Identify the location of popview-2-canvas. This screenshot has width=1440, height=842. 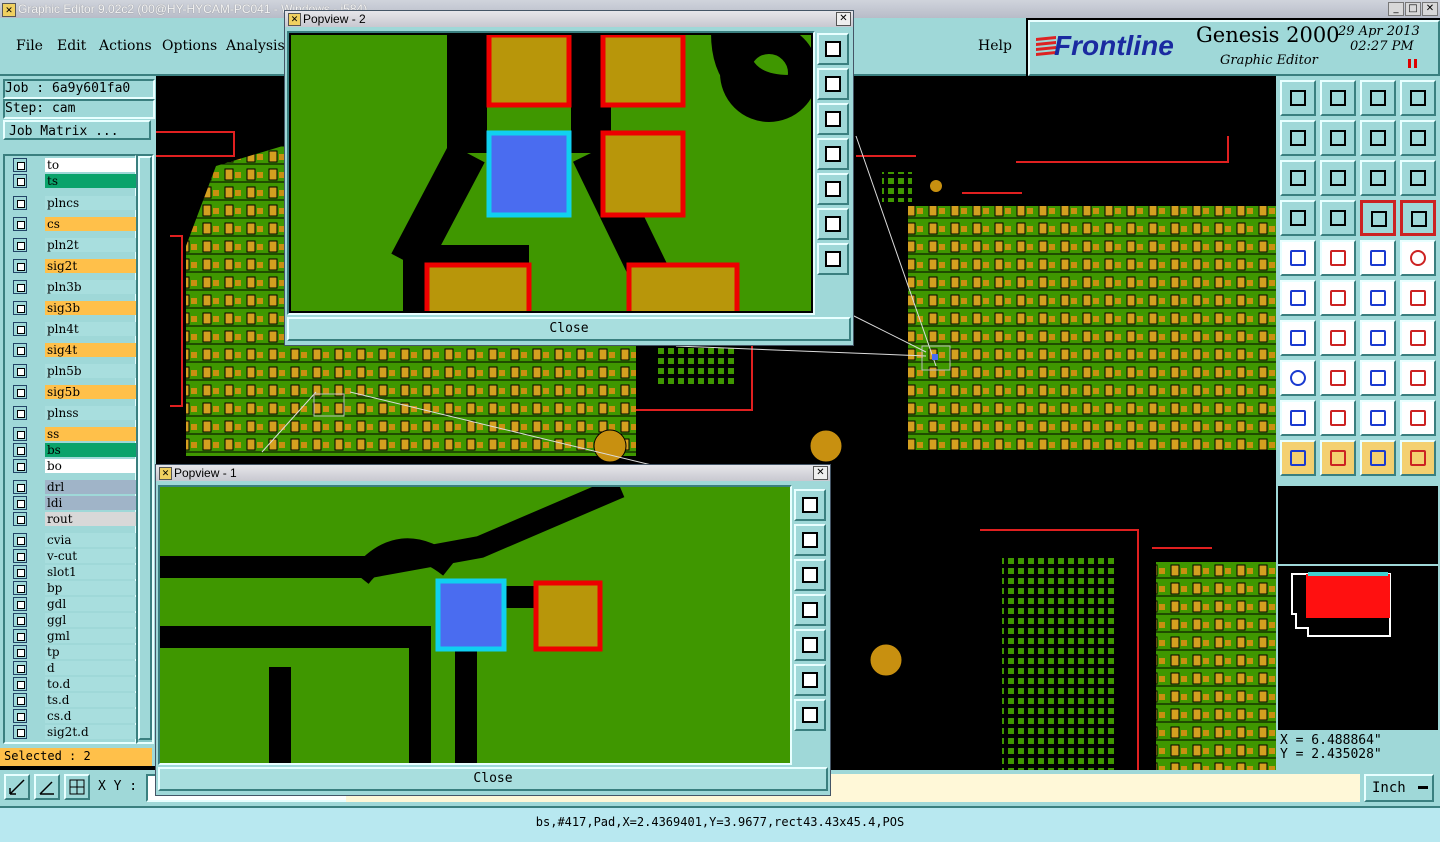
(551, 173).